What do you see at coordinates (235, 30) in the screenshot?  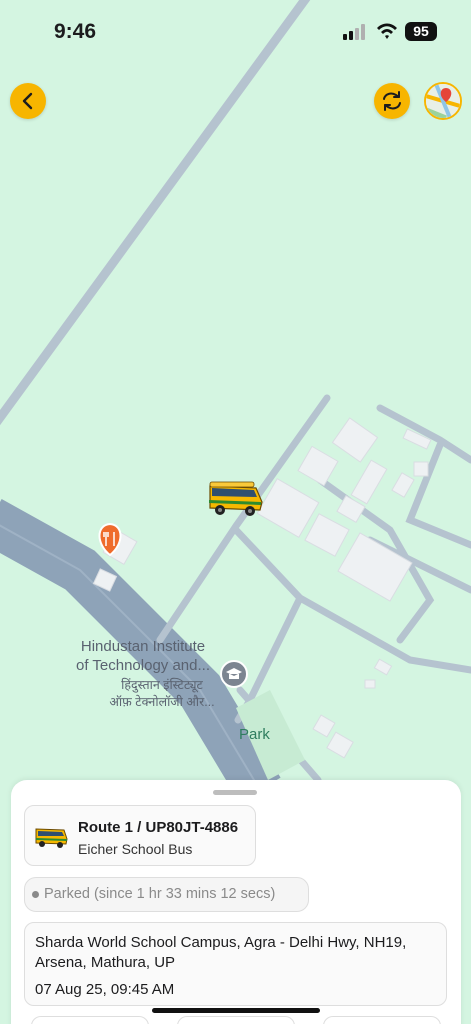 I see `status-bar: 9:46 95` at bounding box center [235, 30].